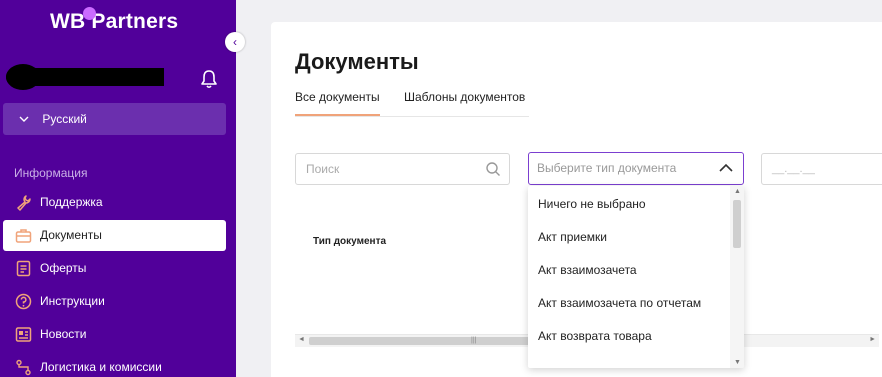 The height and width of the screenshot is (377, 882). I want to click on briefcase-icon, so click(23, 236).